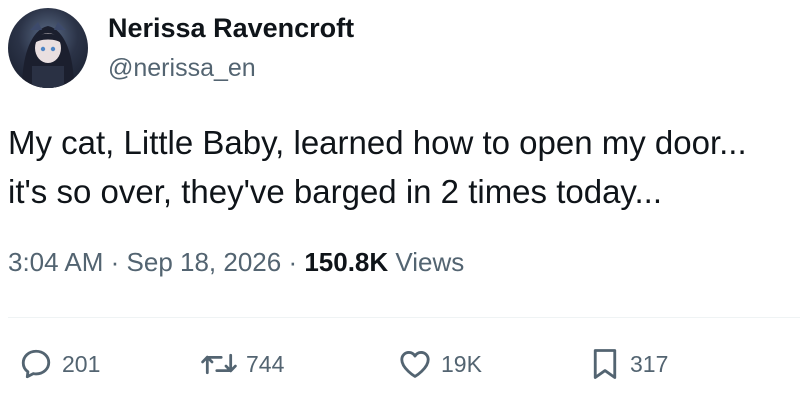  Describe the element at coordinates (346, 262) in the screenshot. I see `views-count: 150.8K` at that location.